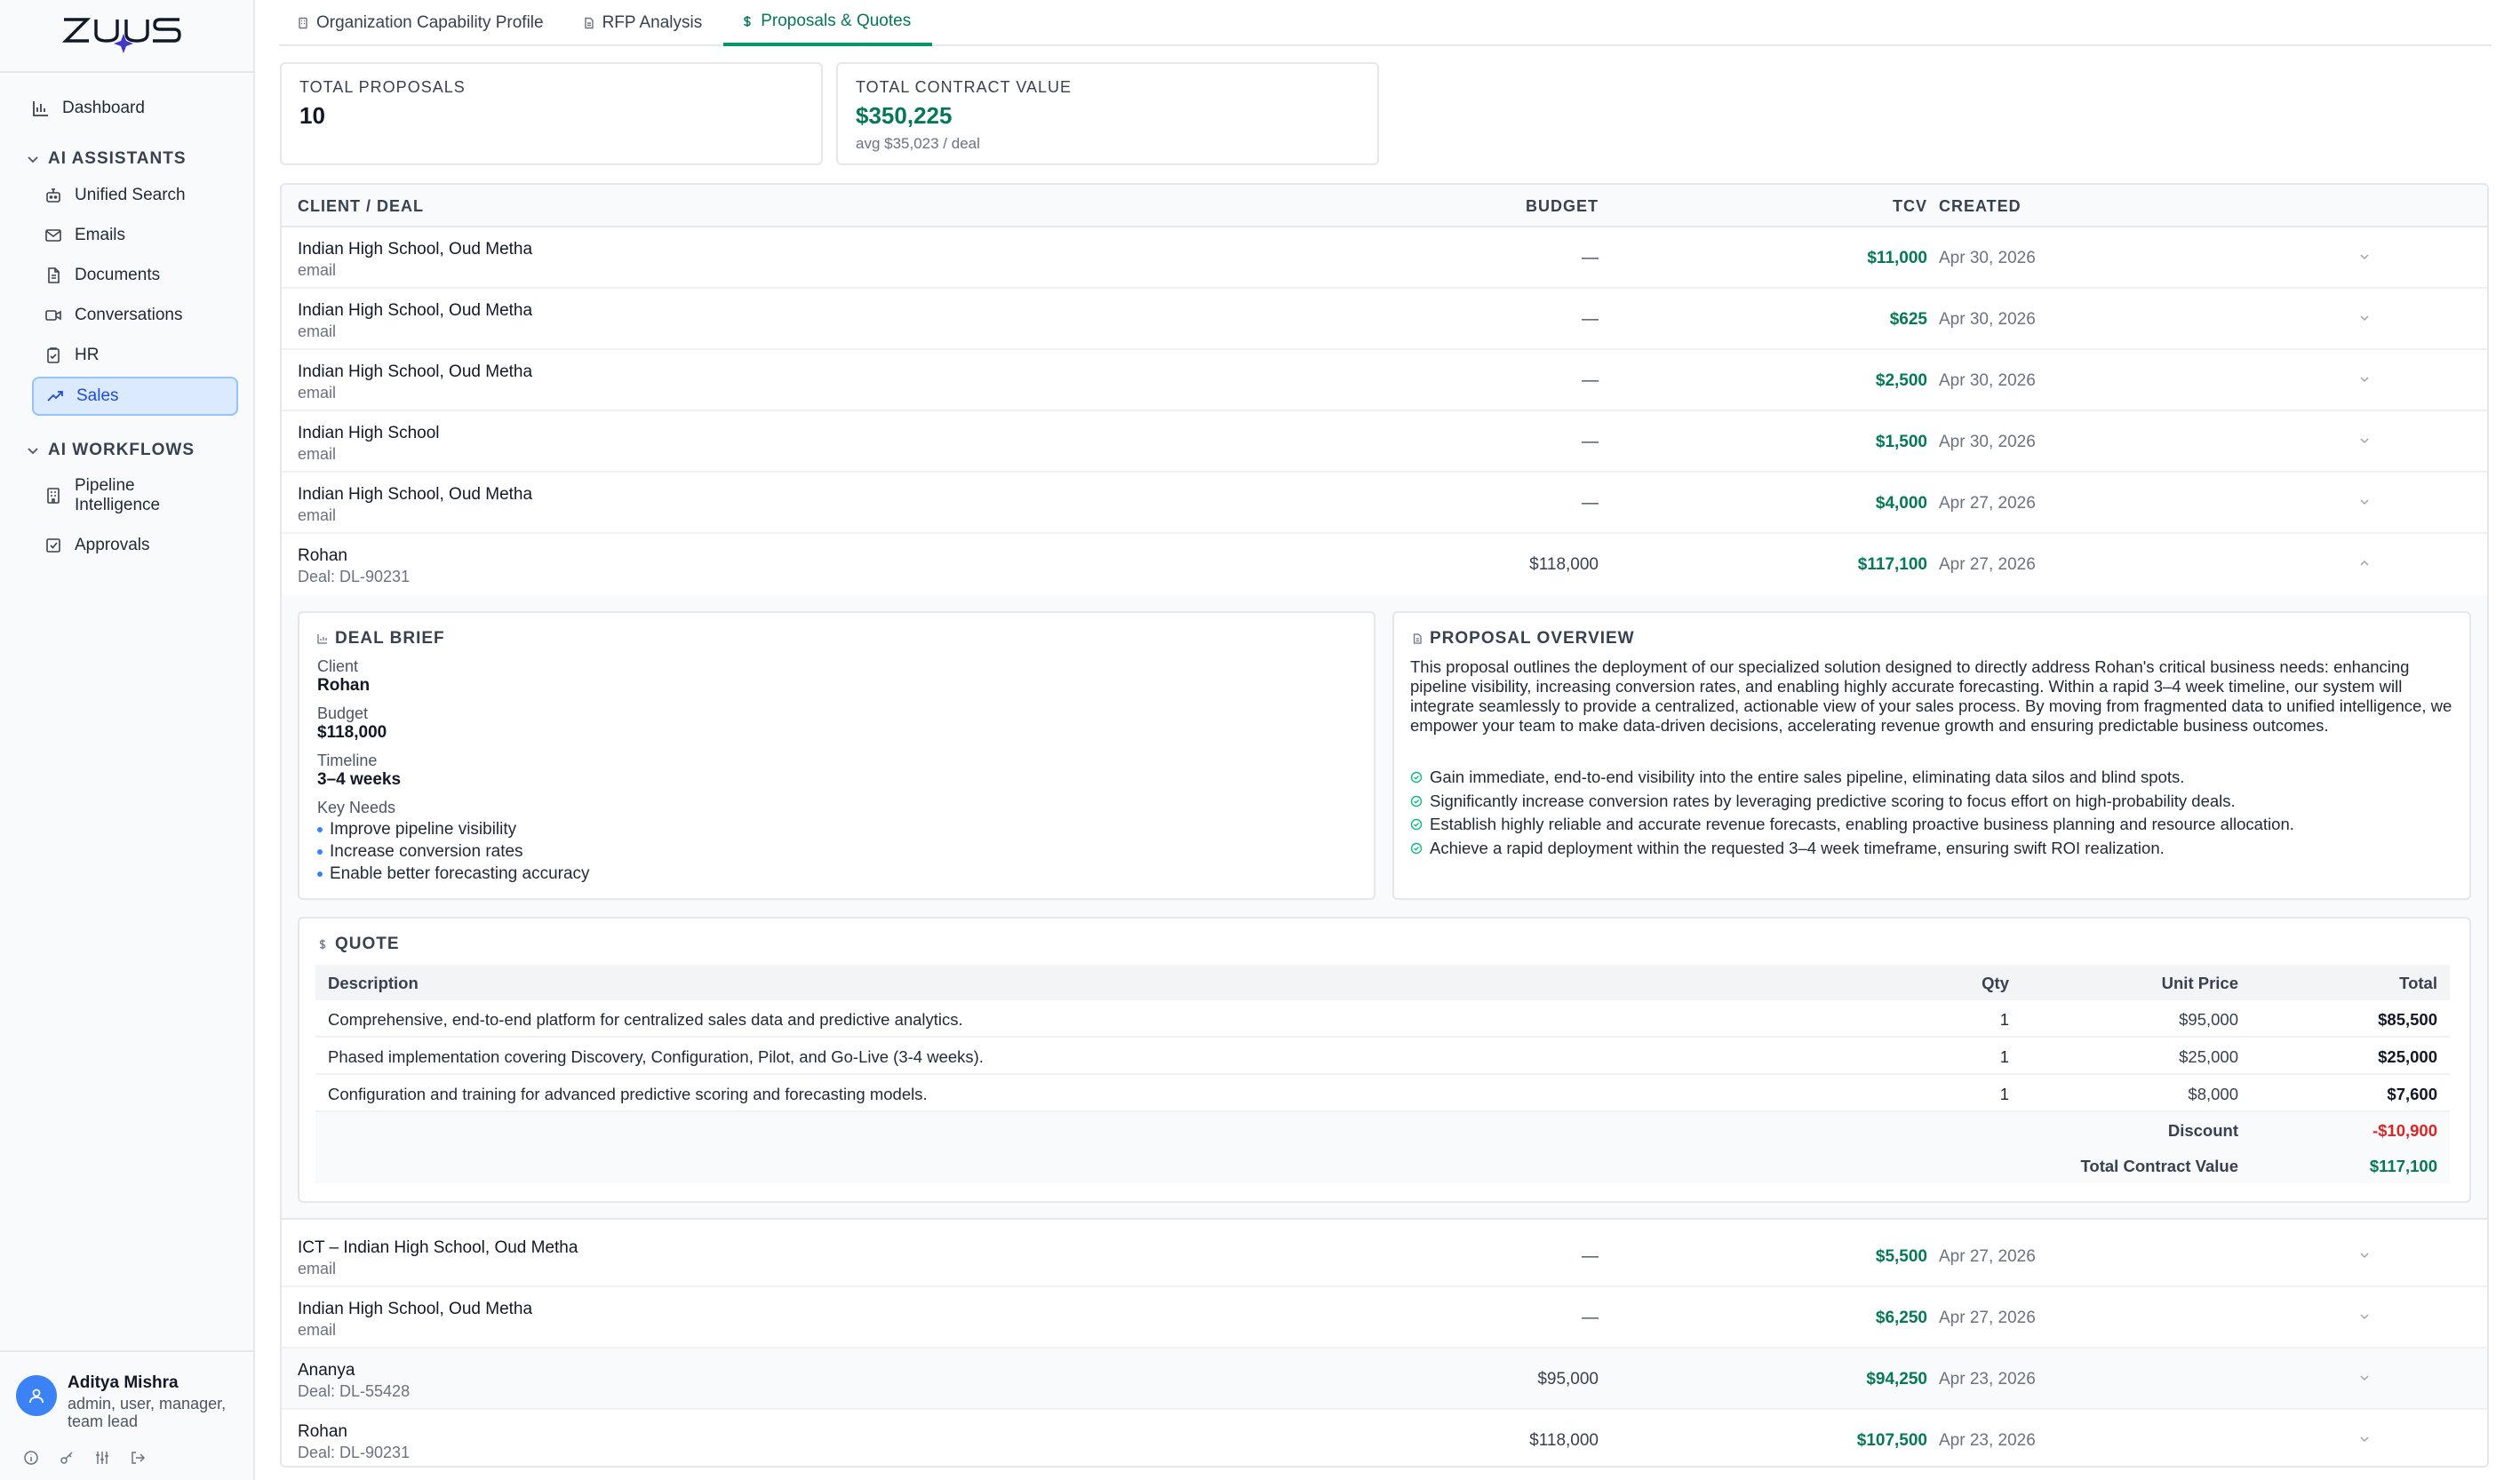  What do you see at coordinates (111, 450) in the screenshot?
I see `section-ai-workflows: AI WORKFLOWS` at bounding box center [111, 450].